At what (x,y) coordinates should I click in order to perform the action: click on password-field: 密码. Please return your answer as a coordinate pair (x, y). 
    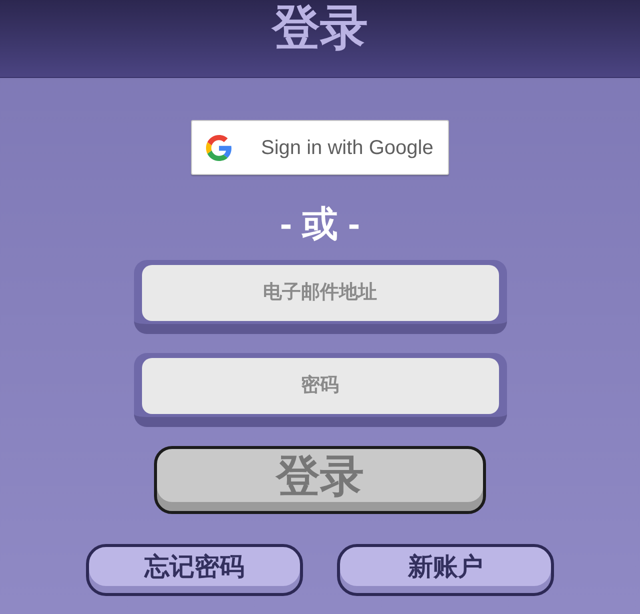
    Looking at the image, I should click on (320, 390).